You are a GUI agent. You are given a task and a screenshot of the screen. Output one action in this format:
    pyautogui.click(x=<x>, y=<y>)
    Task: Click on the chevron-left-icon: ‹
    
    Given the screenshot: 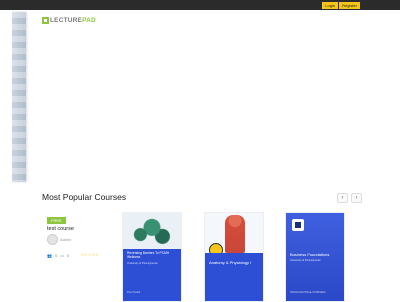 What is the action you would take?
    pyautogui.click(x=342, y=198)
    